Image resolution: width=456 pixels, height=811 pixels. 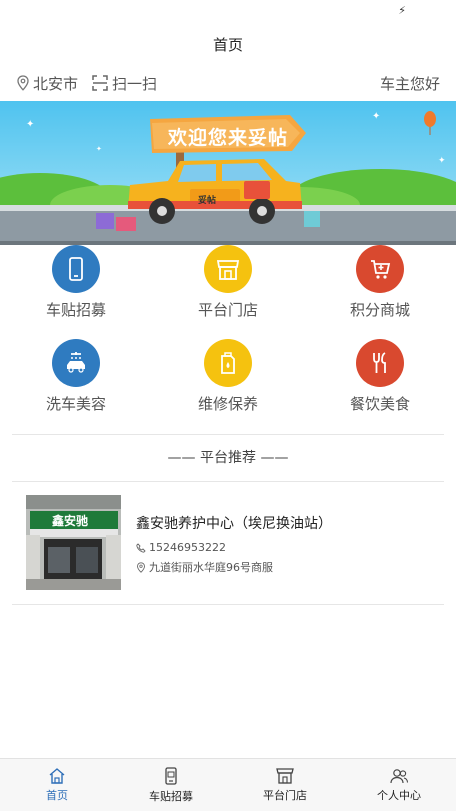 What do you see at coordinates (399, 795) in the screenshot?
I see `tab-label: 个人中心` at bounding box center [399, 795].